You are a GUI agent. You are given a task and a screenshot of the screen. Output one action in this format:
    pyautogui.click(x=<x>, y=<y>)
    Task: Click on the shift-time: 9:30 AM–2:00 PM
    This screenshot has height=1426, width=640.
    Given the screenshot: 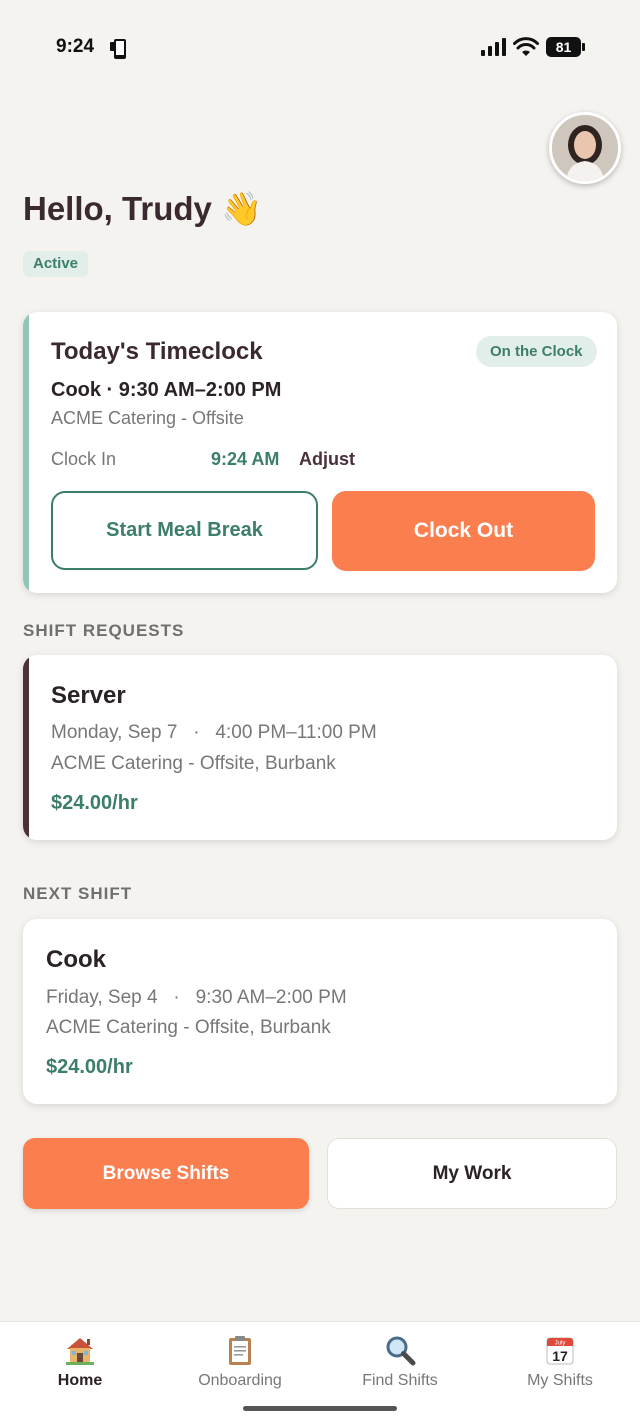 What is the action you would take?
    pyautogui.click(x=271, y=997)
    